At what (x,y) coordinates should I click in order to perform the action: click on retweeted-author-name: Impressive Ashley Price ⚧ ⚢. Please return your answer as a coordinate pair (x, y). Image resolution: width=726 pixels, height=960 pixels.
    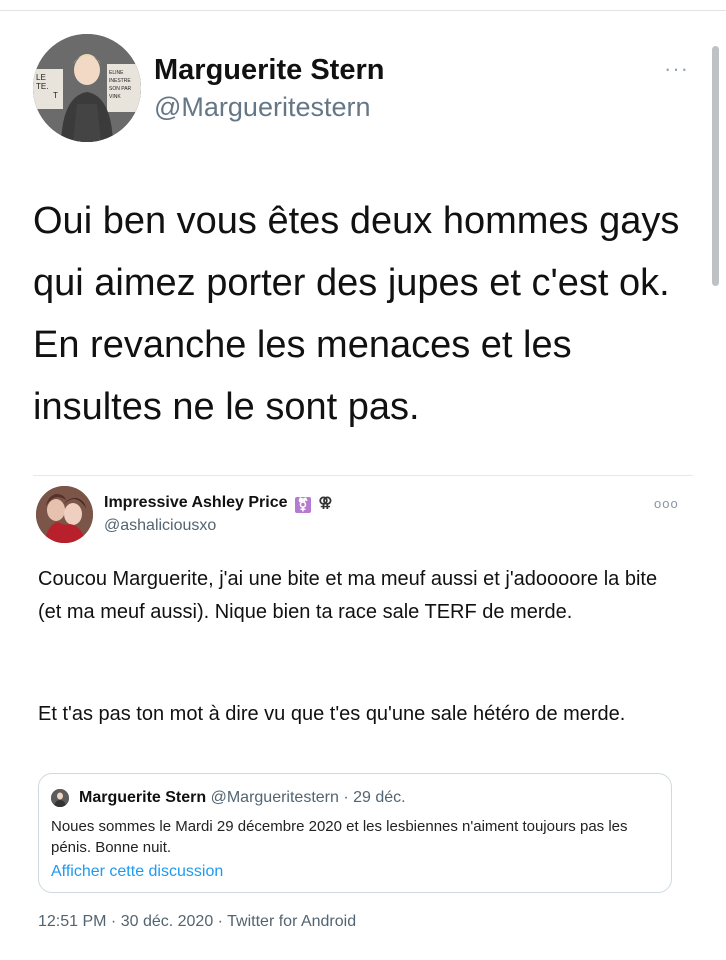
    Looking at the image, I should click on (218, 503).